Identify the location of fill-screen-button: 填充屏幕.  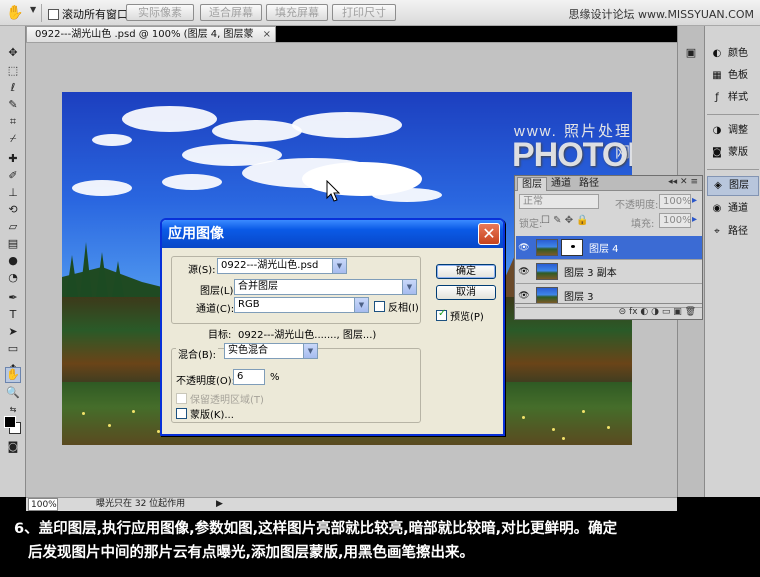
(297, 12).